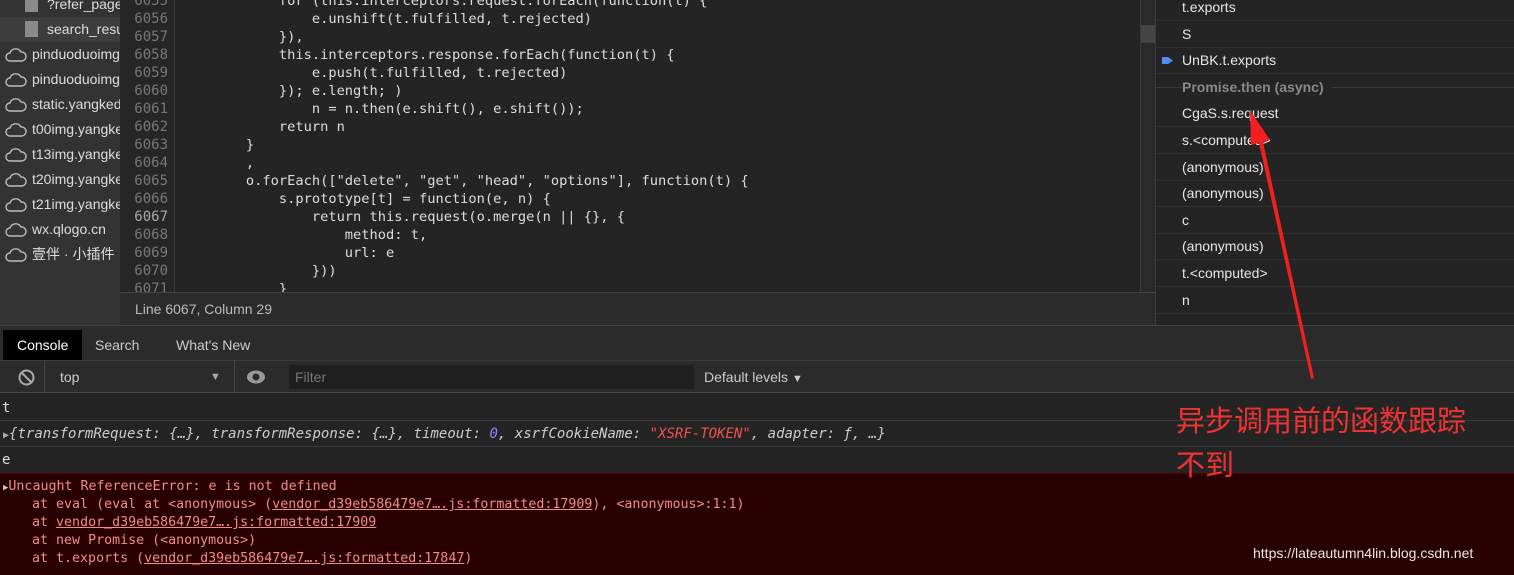 The image size is (1514, 575). What do you see at coordinates (143, 19) in the screenshot?
I see `line-number: 6056` at bounding box center [143, 19].